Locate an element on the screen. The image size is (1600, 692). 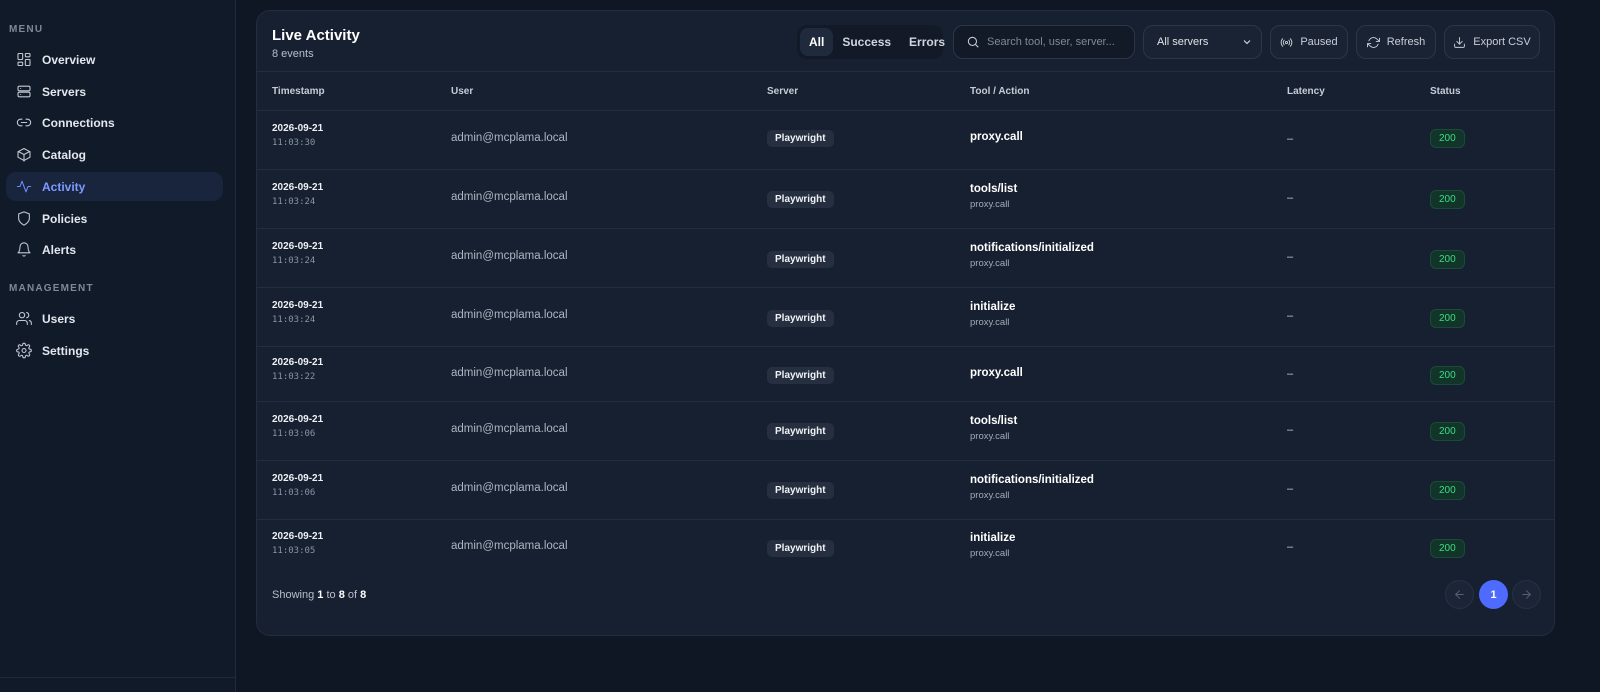
arrow-left-icon is located at coordinates (1459, 594).